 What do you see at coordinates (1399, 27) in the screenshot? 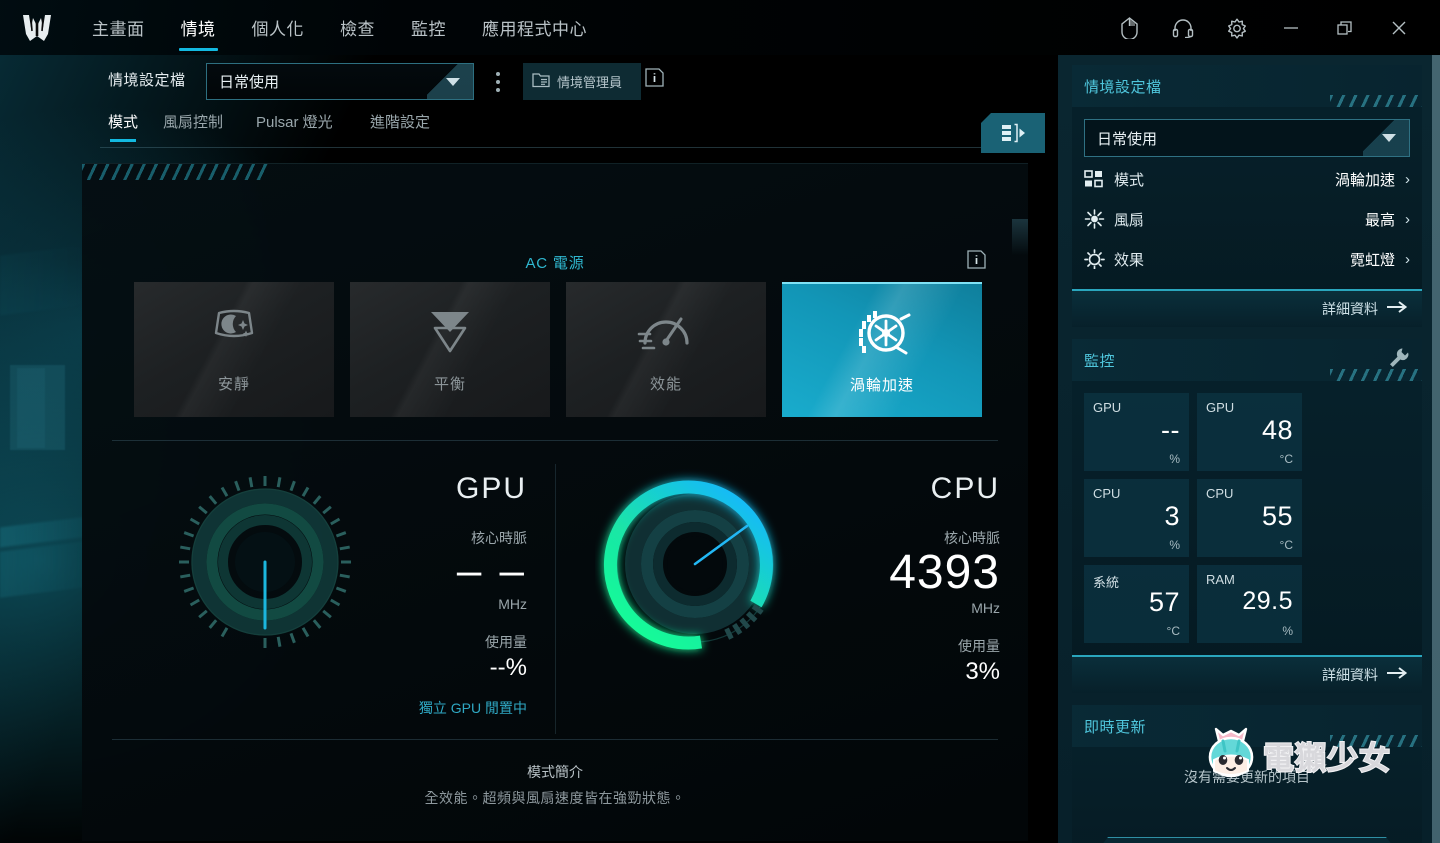
I see `close-icon` at bounding box center [1399, 27].